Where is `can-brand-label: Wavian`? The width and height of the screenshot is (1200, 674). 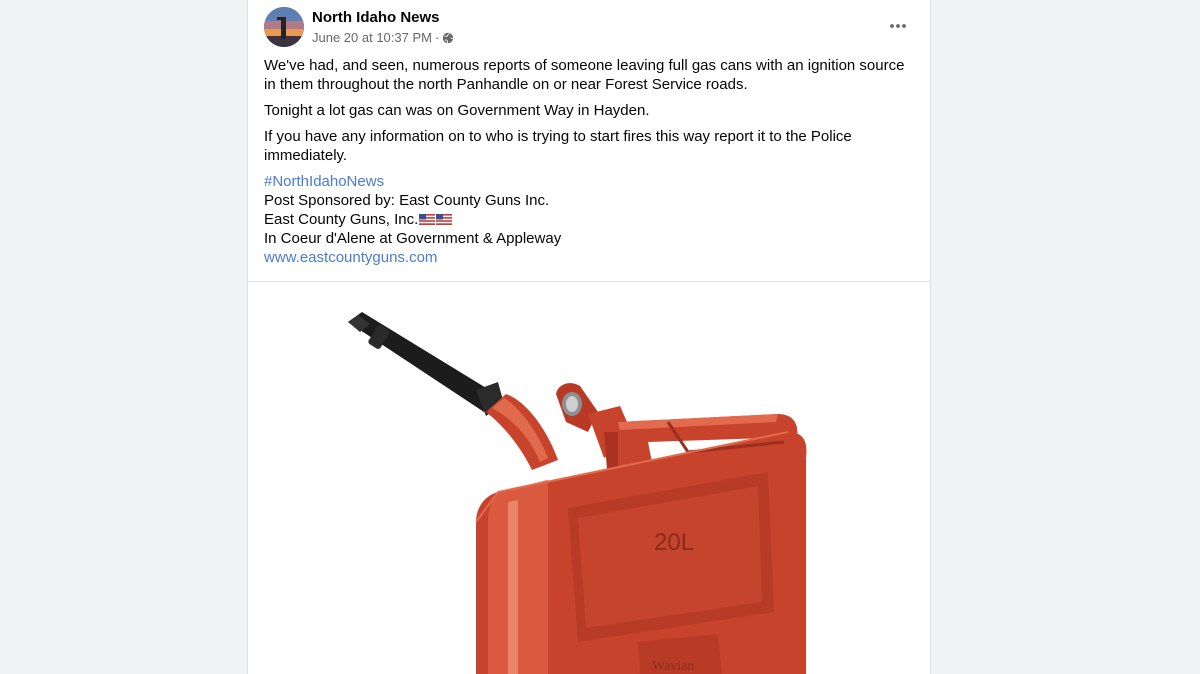
can-brand-label: Wavian is located at coordinates (673, 666).